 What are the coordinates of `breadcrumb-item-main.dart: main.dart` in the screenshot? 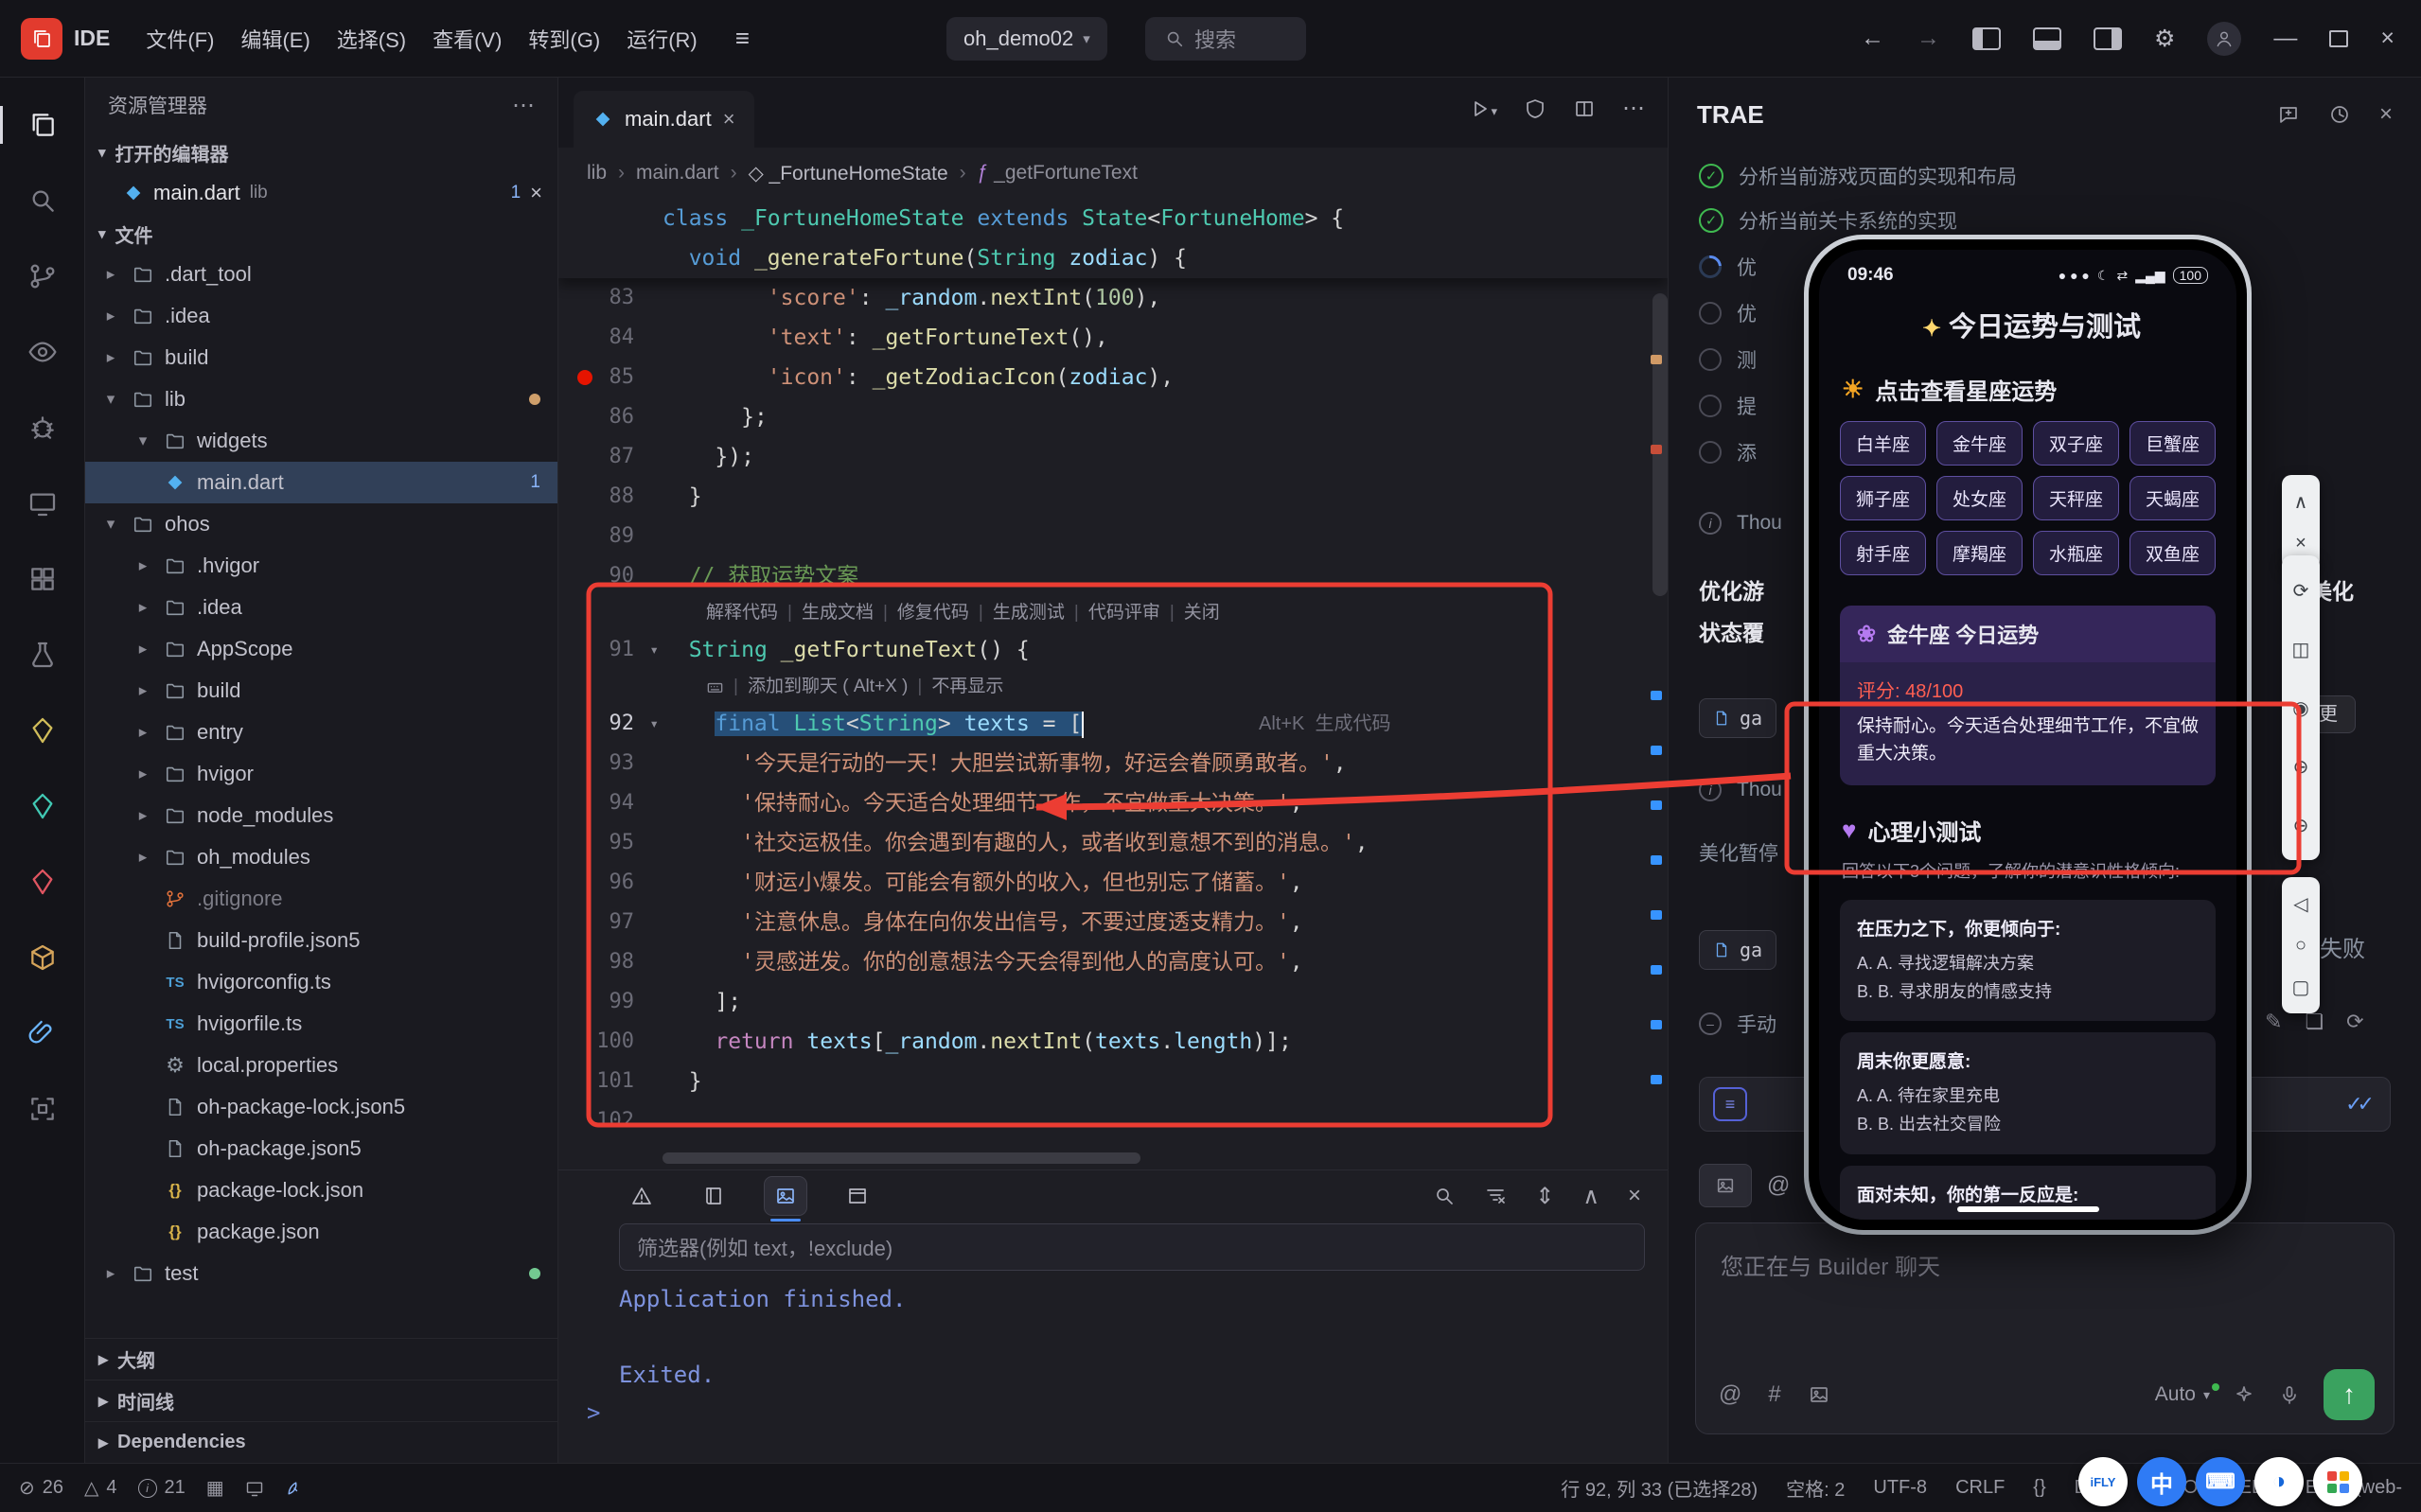 It's located at (677, 173).